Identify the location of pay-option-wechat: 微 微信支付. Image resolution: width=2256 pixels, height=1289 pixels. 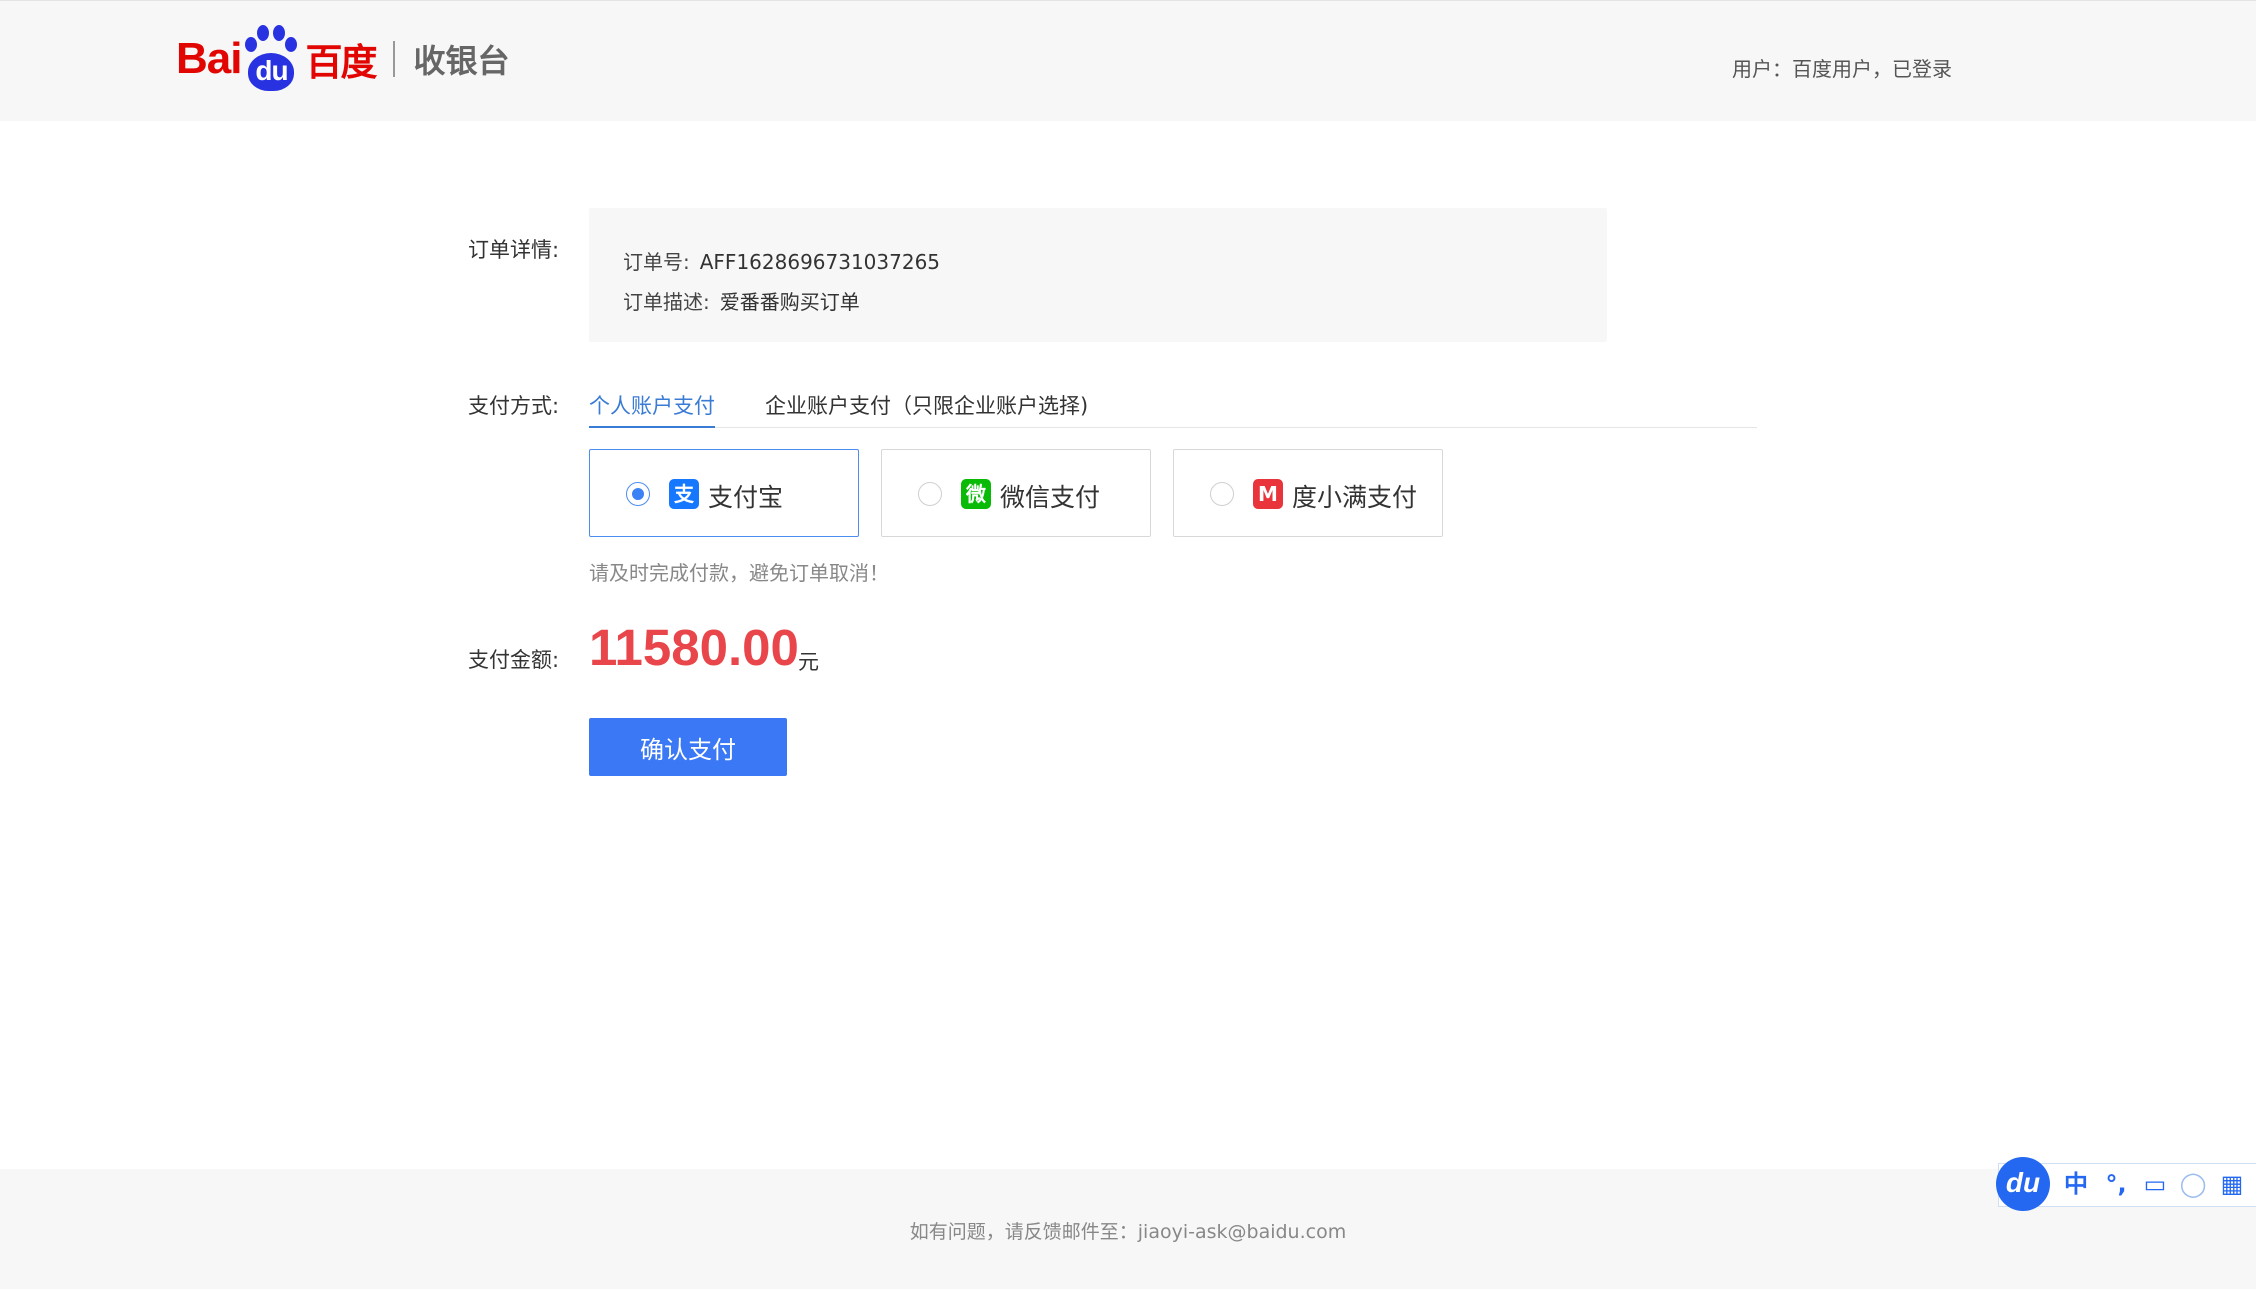
(1016, 493).